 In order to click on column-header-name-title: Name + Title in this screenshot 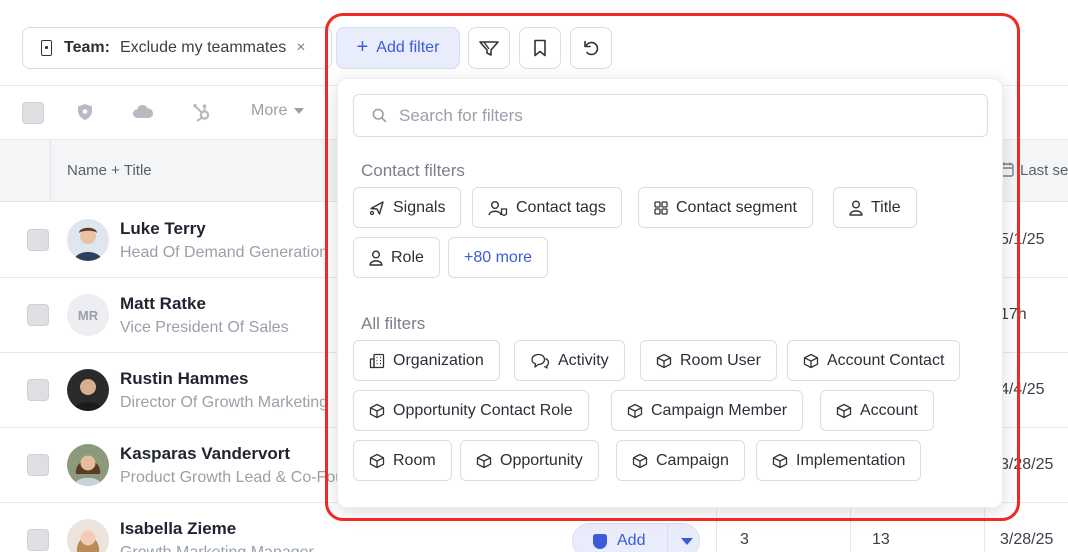, I will do `click(109, 170)`.